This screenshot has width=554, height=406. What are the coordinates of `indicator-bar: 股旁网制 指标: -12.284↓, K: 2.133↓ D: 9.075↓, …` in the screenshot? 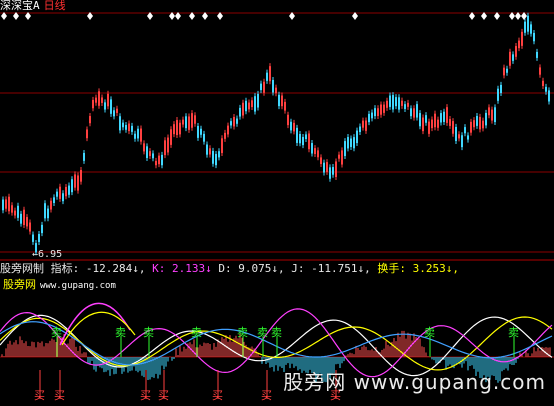 It's located at (229, 269).